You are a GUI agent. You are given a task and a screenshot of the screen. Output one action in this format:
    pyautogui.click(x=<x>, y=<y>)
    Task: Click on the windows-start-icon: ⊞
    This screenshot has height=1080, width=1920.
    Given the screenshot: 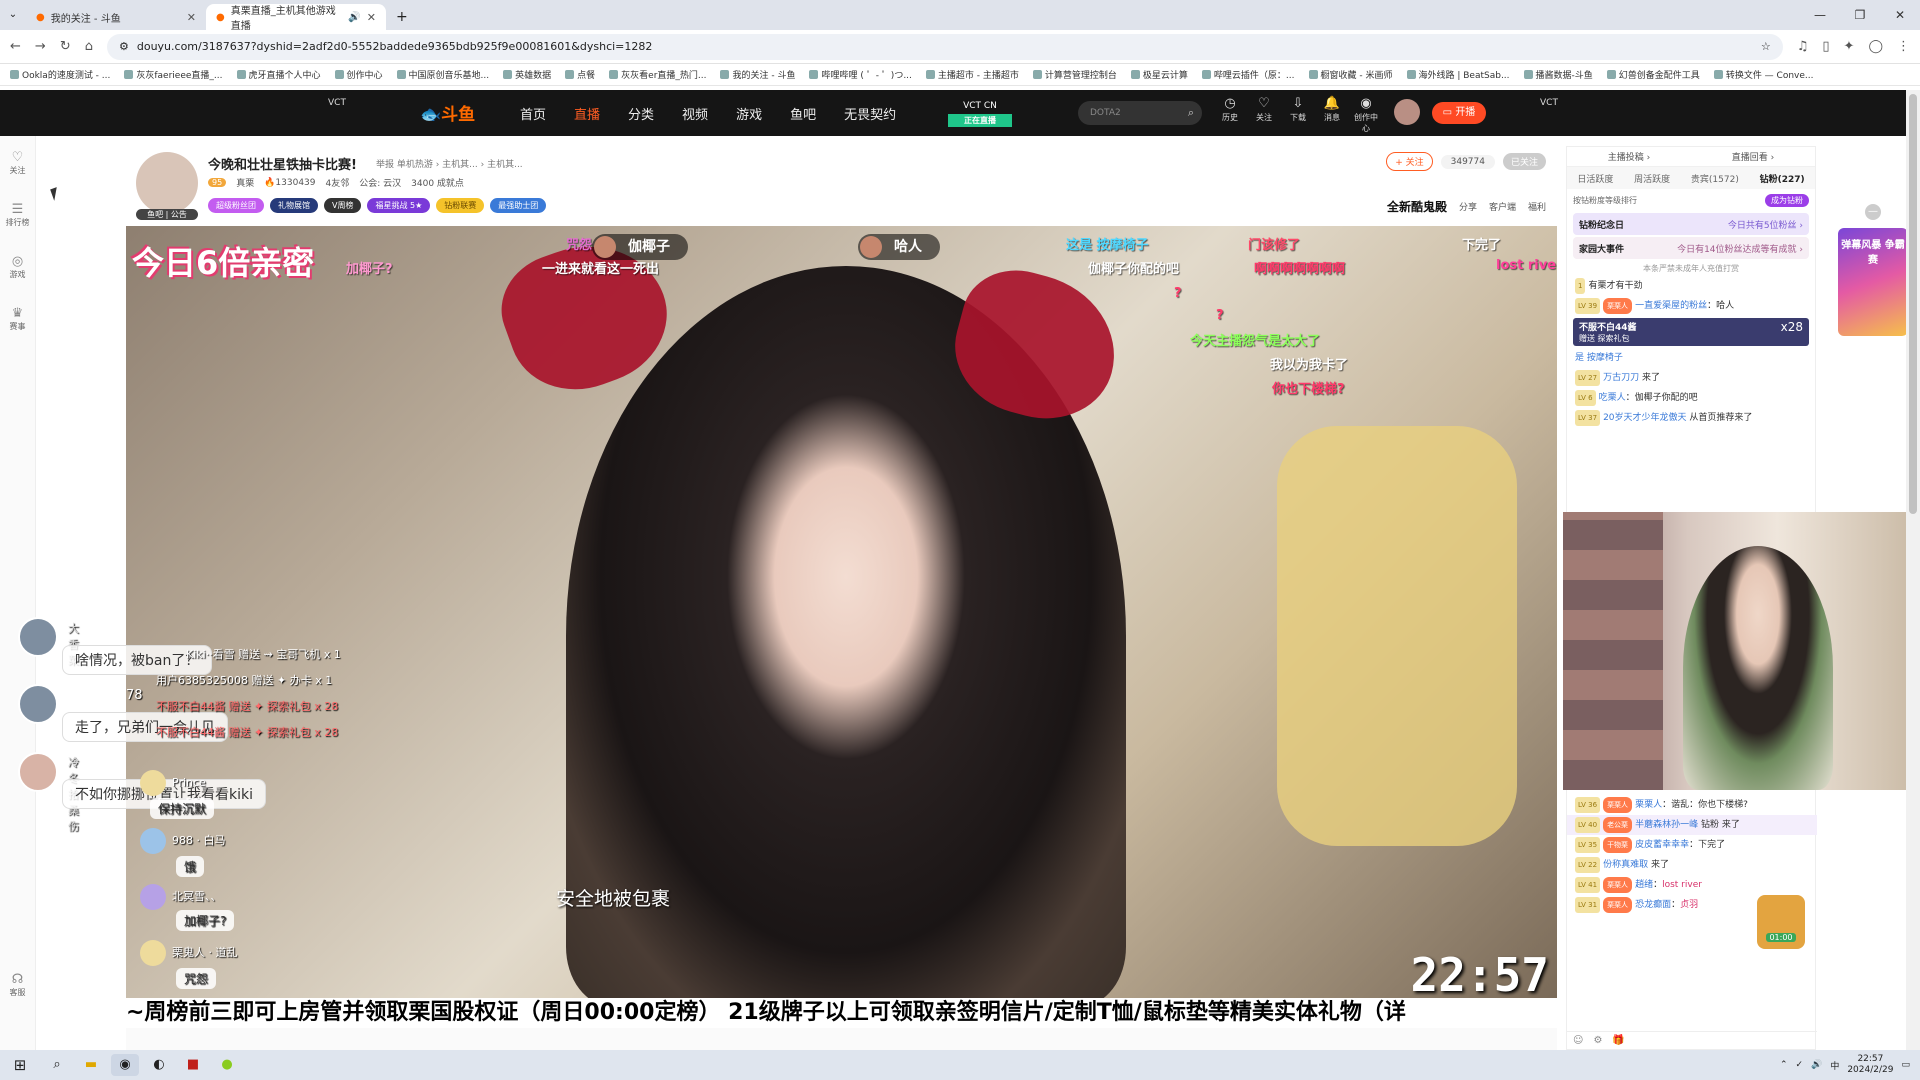 What is the action you would take?
    pyautogui.click(x=20, y=1065)
    